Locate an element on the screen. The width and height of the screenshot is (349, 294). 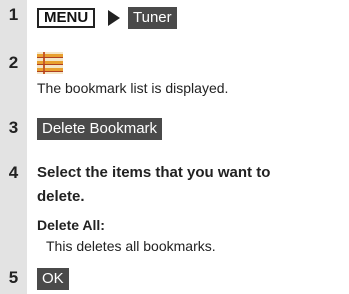
delete-all-option-title: Delete All: is located at coordinates (71, 225).